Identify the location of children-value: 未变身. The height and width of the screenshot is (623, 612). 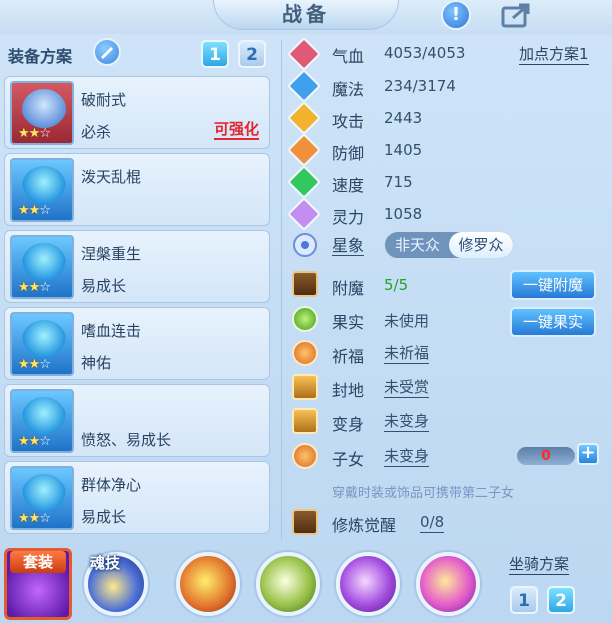
(407, 457).